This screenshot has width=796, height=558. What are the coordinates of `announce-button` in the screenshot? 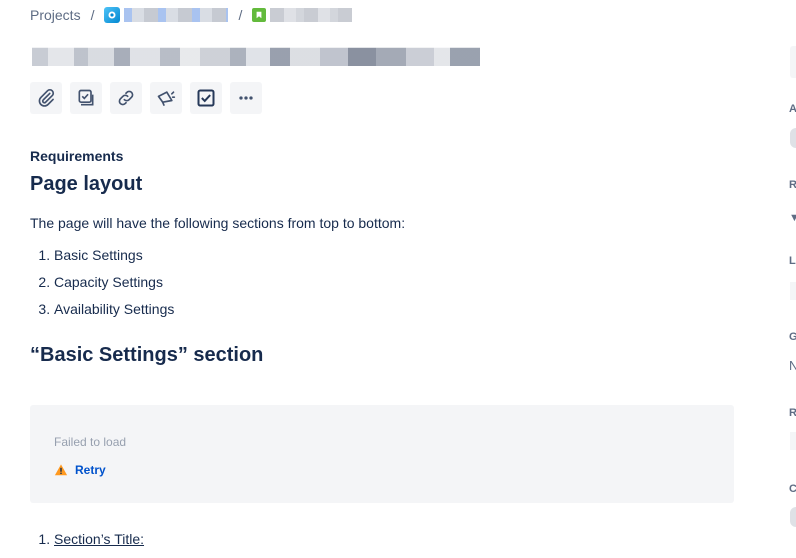 It's located at (166, 98).